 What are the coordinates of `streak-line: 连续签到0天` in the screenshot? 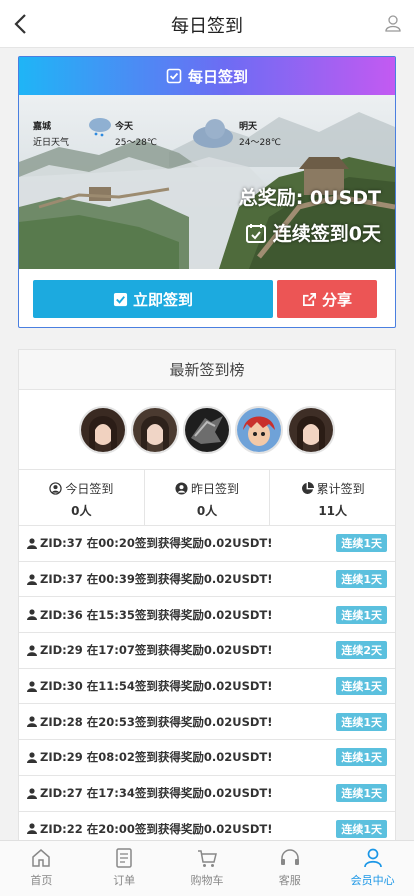 It's located at (313, 232).